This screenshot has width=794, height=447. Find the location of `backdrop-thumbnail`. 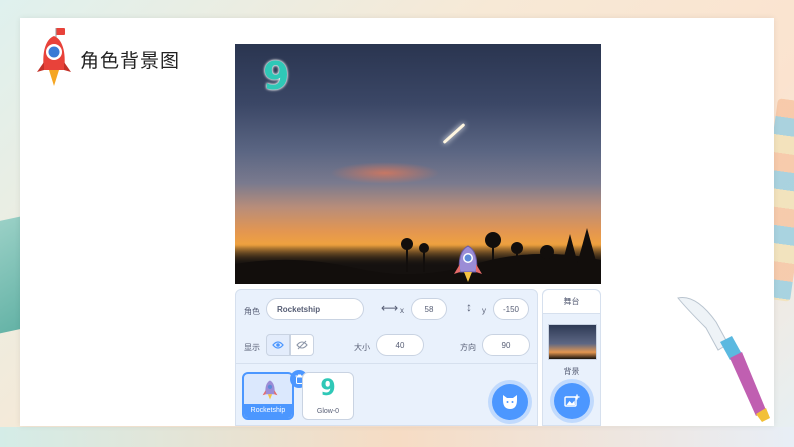

backdrop-thumbnail is located at coordinates (572, 342).